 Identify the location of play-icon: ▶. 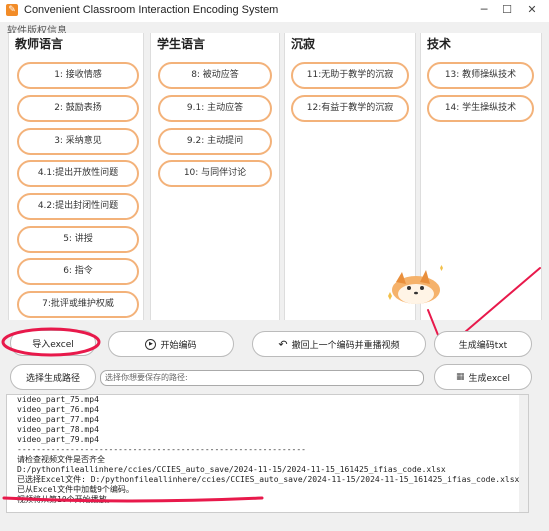
(151, 344).